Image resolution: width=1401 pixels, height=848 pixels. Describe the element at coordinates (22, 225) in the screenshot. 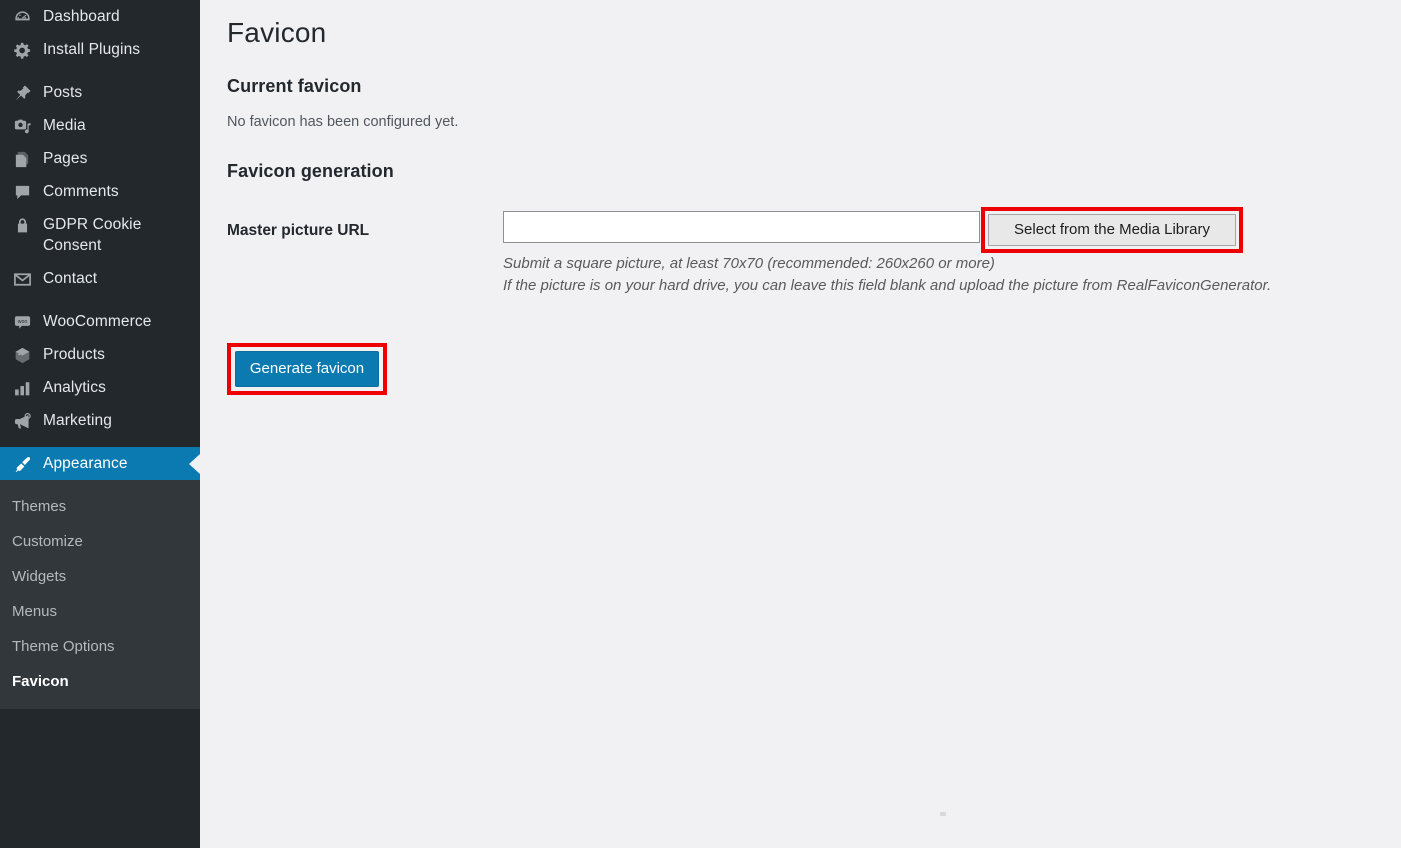

I see `lock-icon` at that location.